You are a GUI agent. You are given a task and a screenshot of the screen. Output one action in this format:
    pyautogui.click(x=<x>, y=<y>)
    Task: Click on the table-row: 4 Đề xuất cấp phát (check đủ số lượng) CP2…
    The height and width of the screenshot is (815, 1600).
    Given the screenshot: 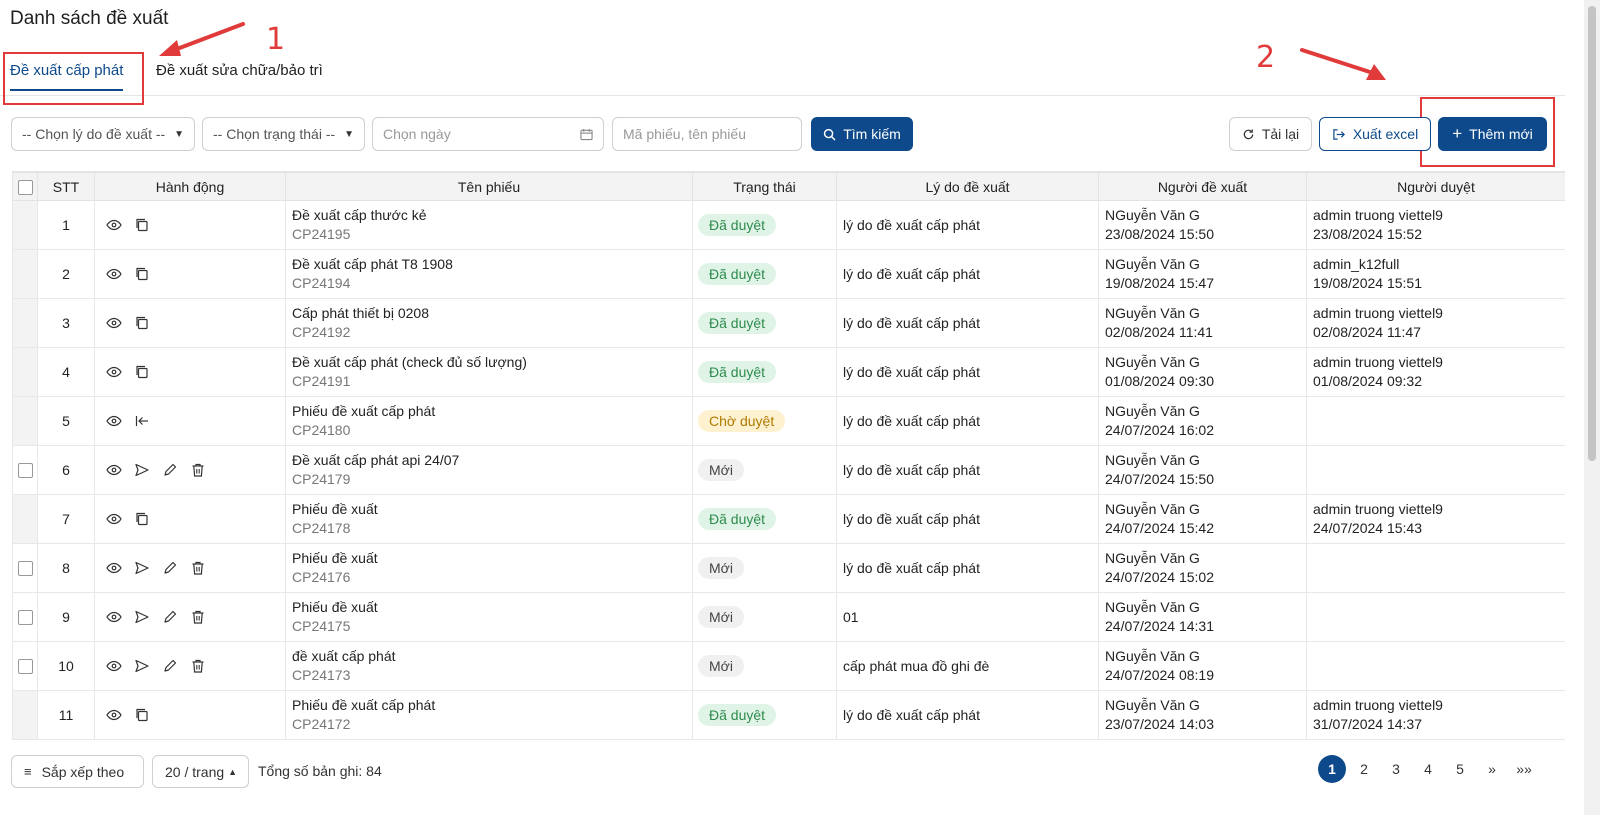 What is the action you would take?
    pyautogui.click(x=788, y=372)
    